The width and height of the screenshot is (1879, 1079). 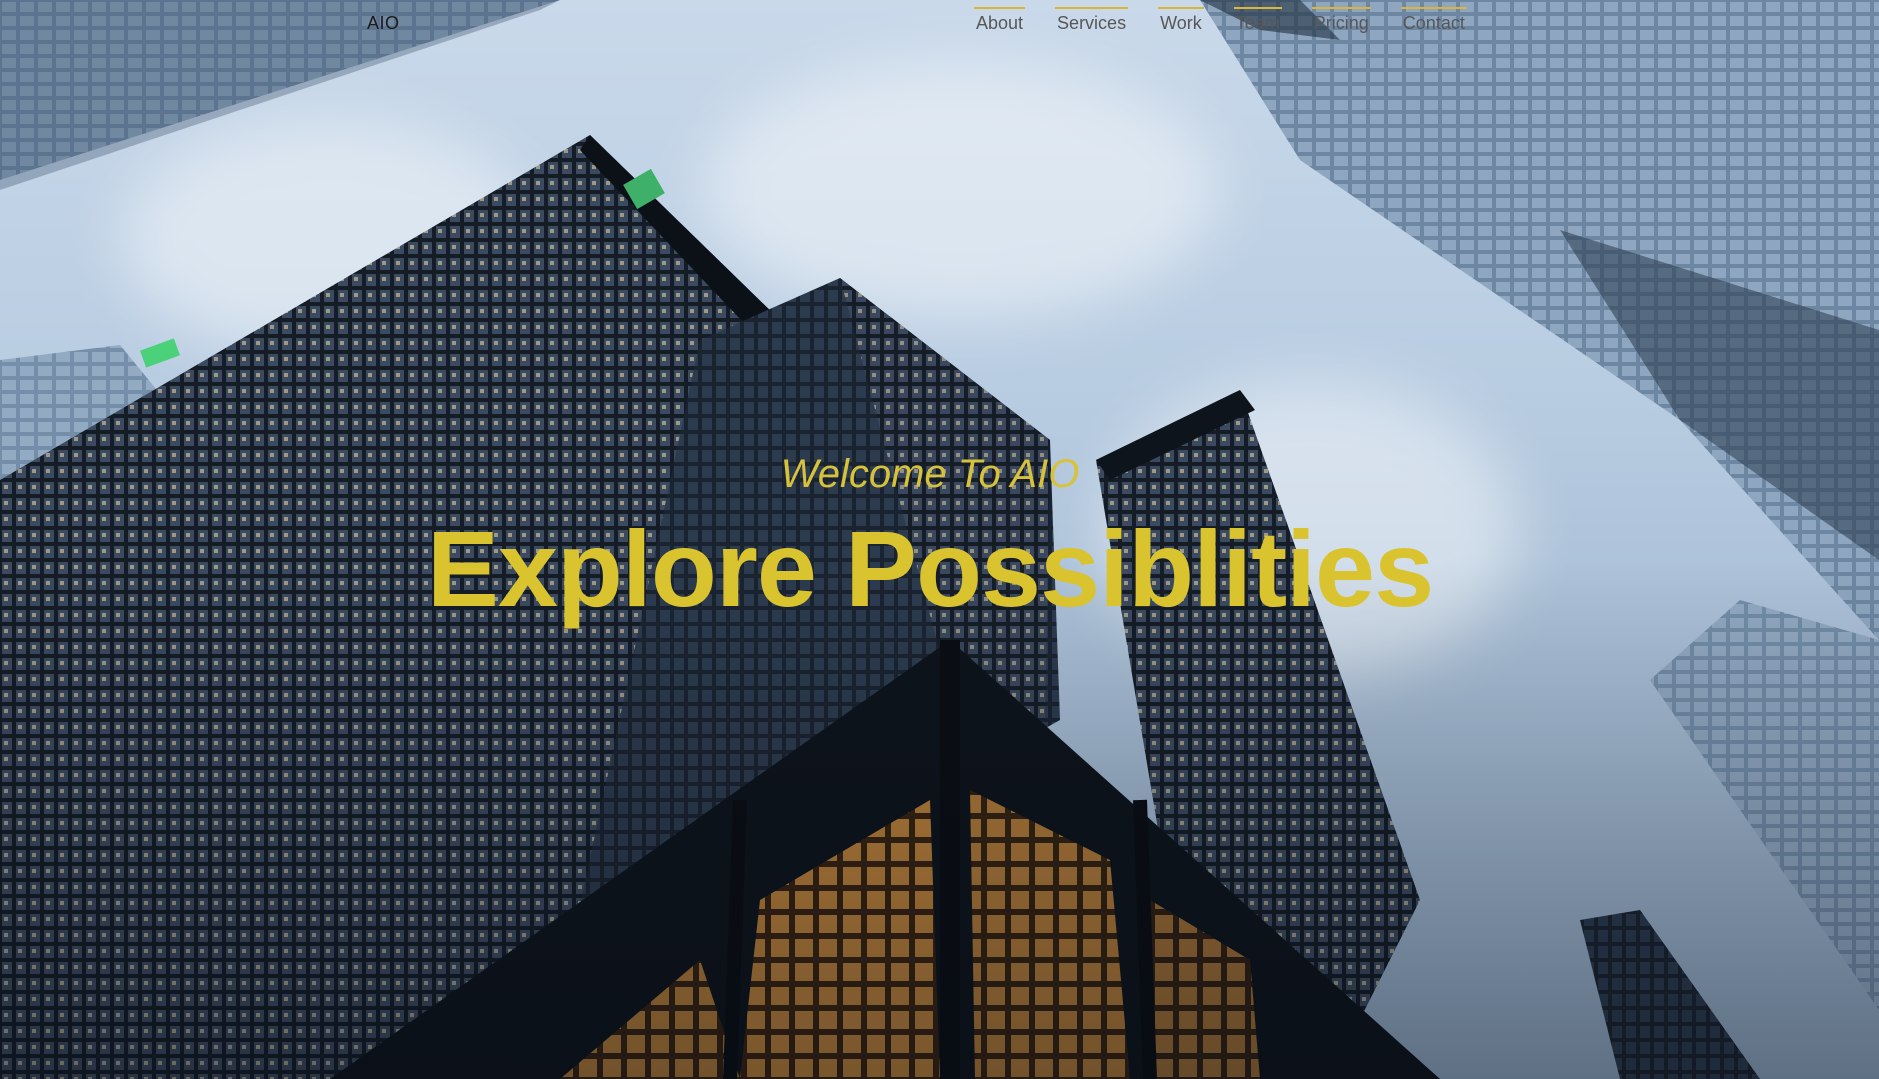 What do you see at coordinates (1433, 17) in the screenshot?
I see `nav-item-contact: Contact` at bounding box center [1433, 17].